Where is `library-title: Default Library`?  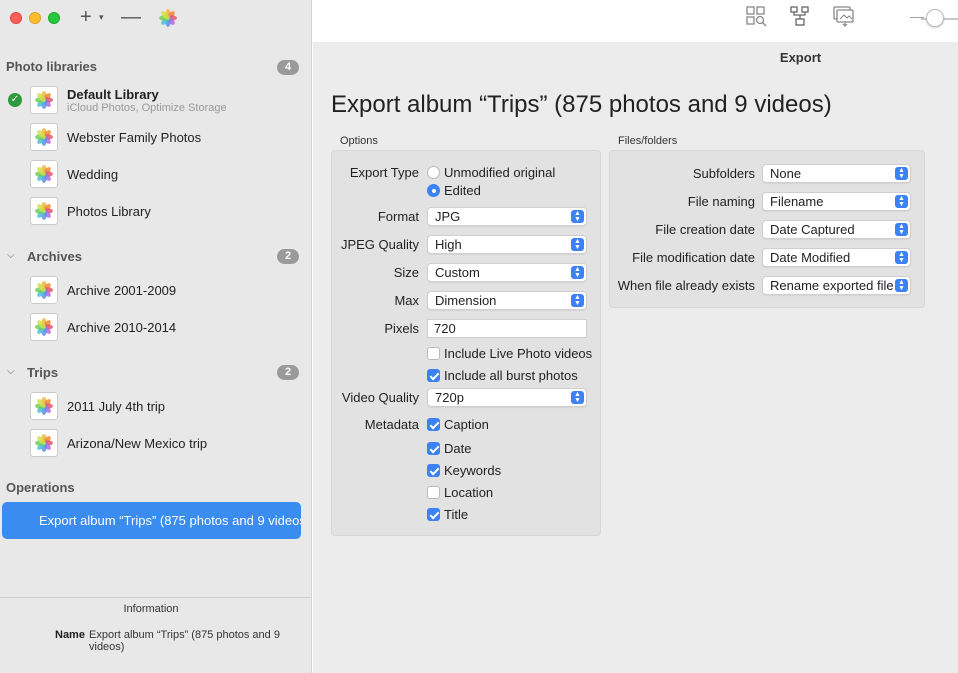 library-title: Default Library is located at coordinates (113, 94).